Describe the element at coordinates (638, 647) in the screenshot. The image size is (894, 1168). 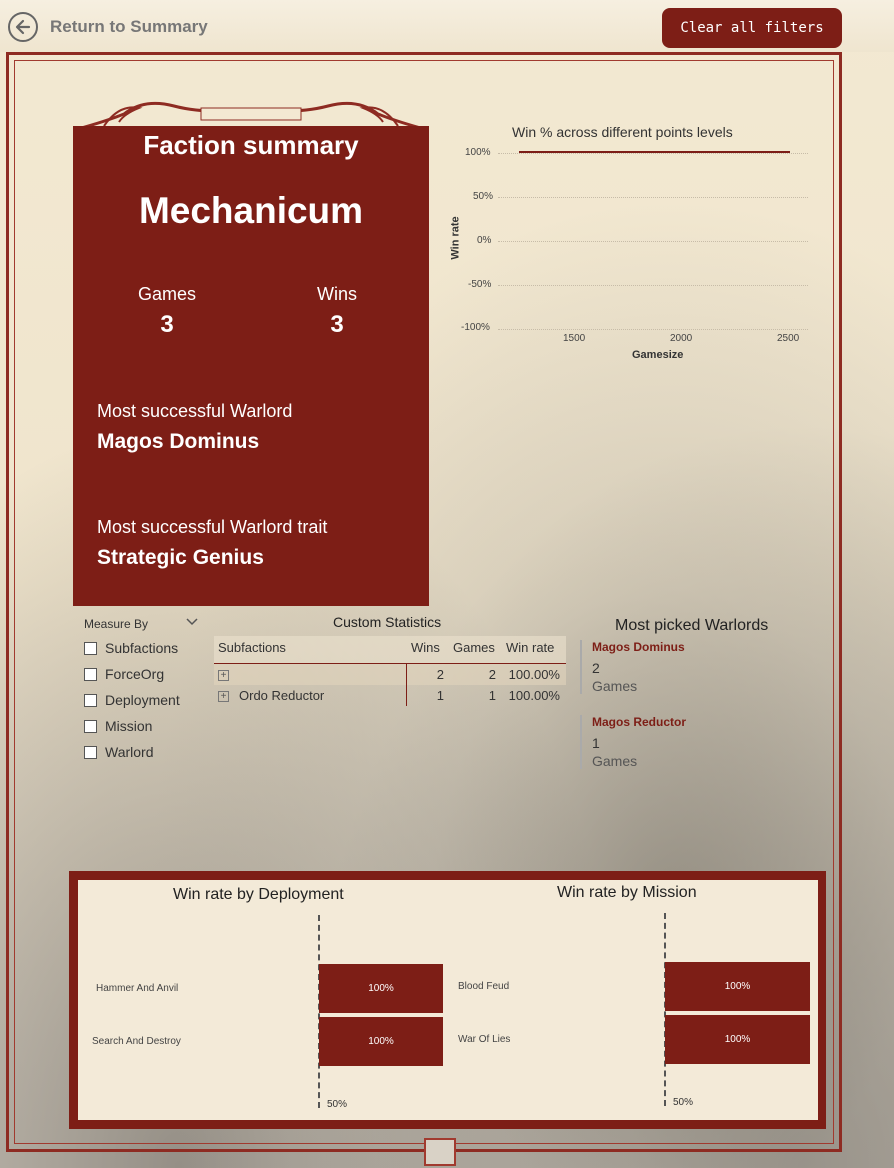
I see `warlord-name: Magos Dominus` at that location.